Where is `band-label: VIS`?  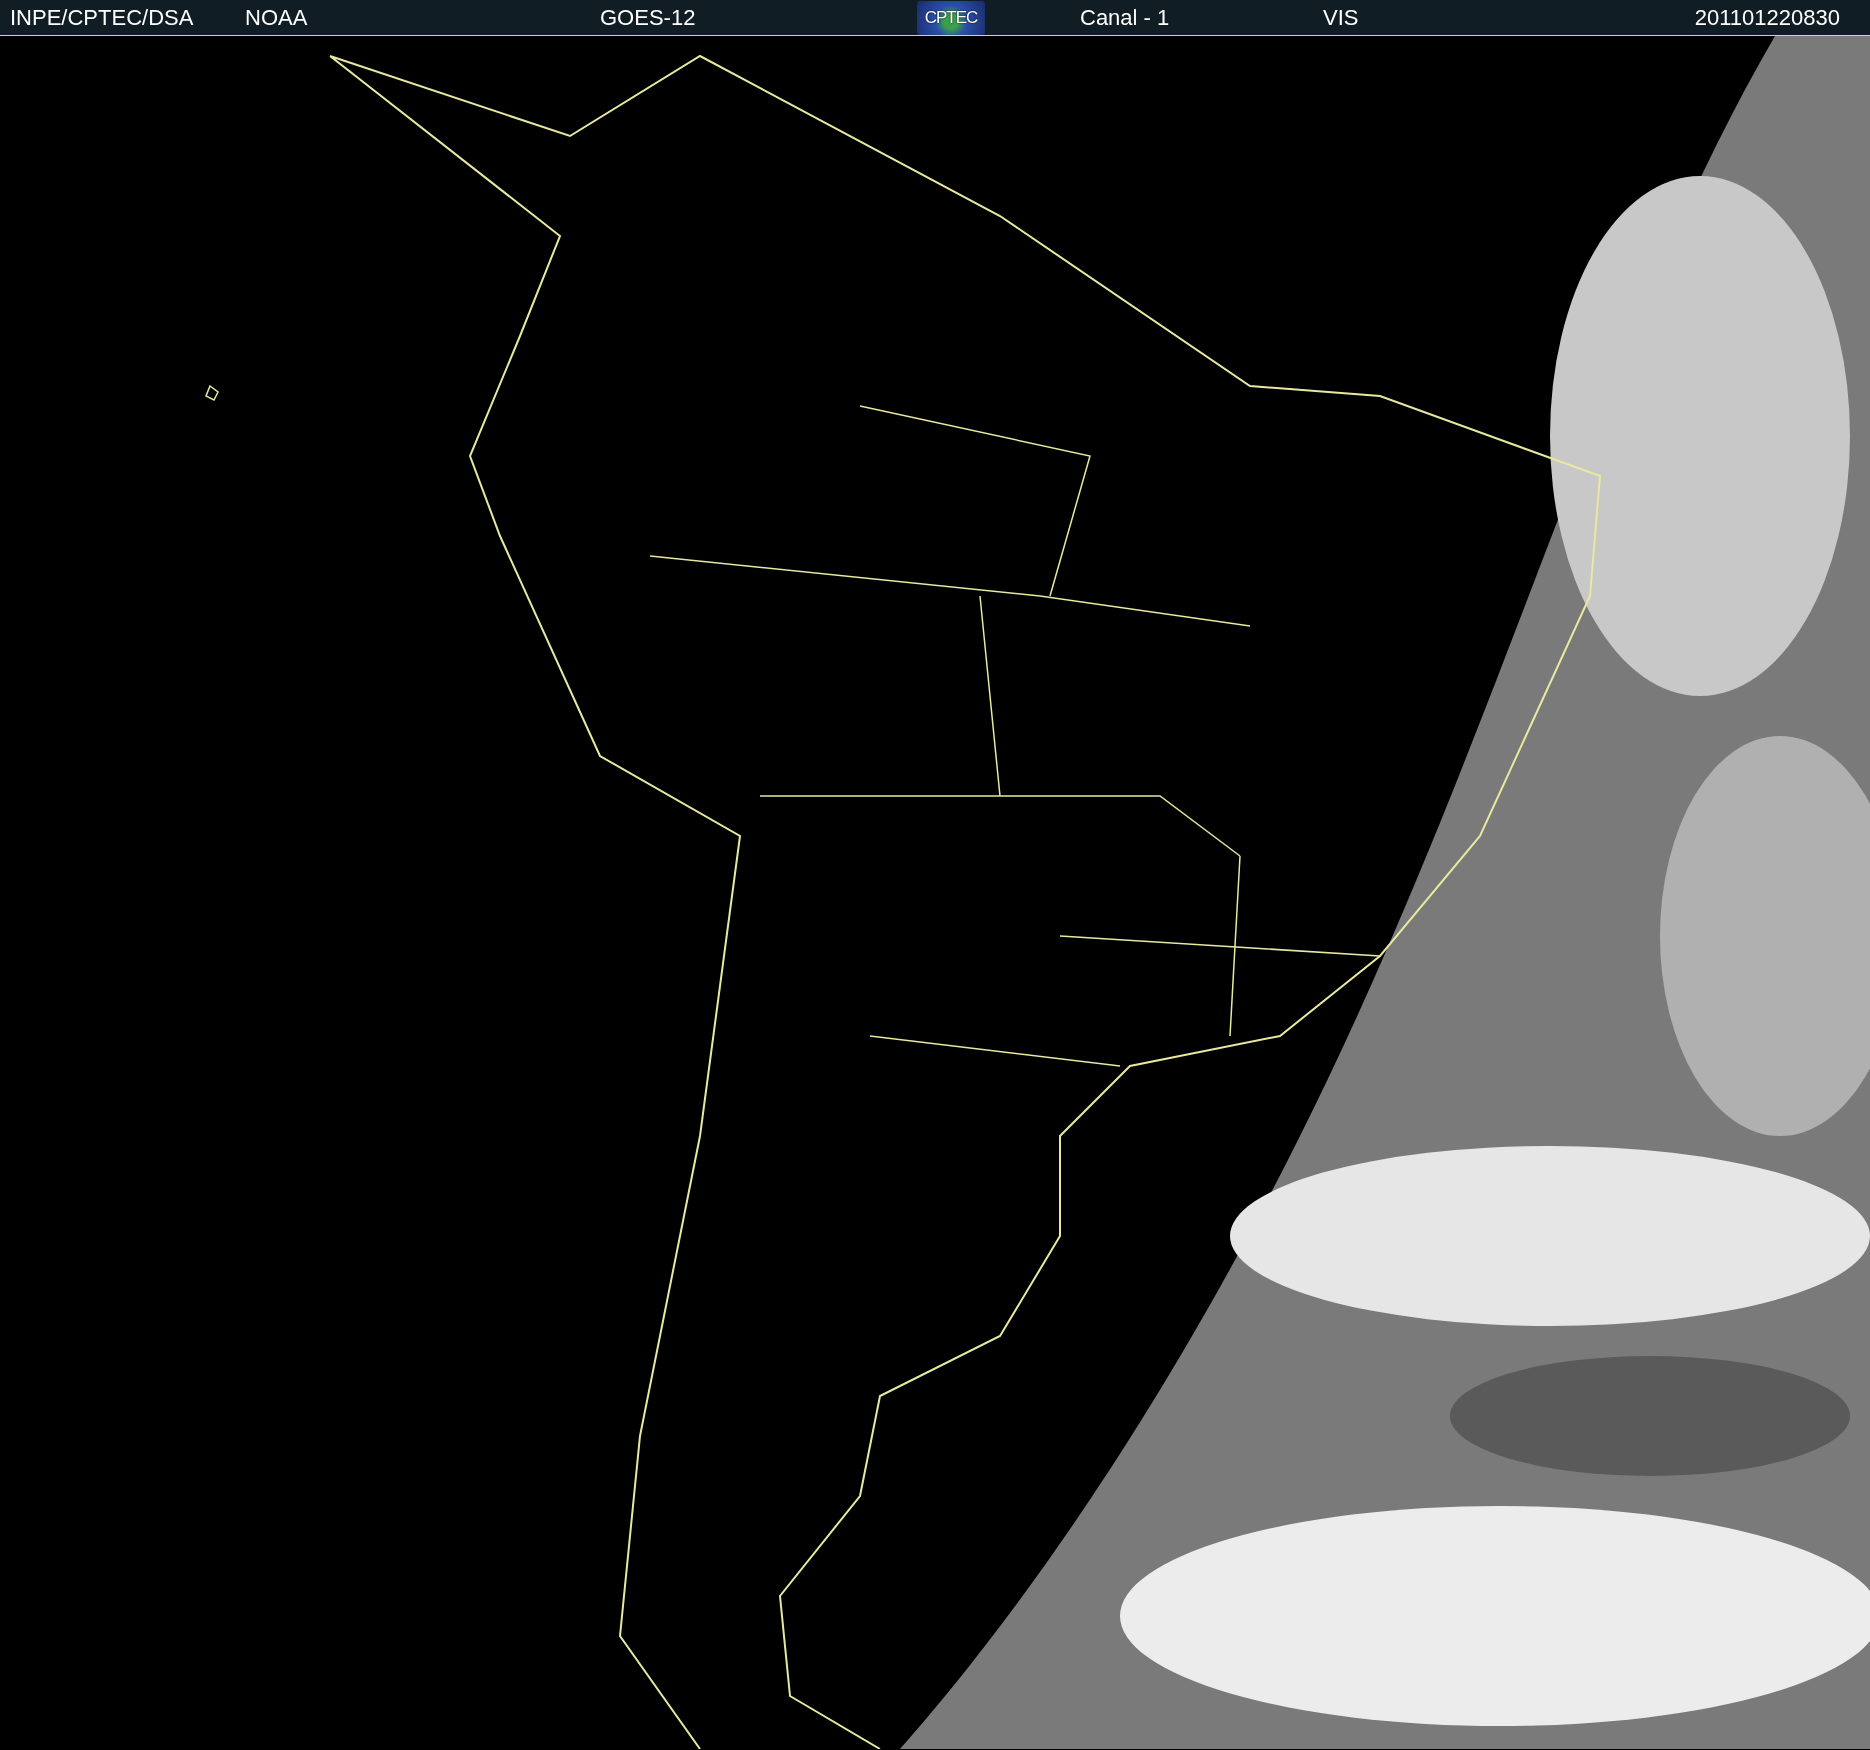 band-label: VIS is located at coordinates (1341, 17).